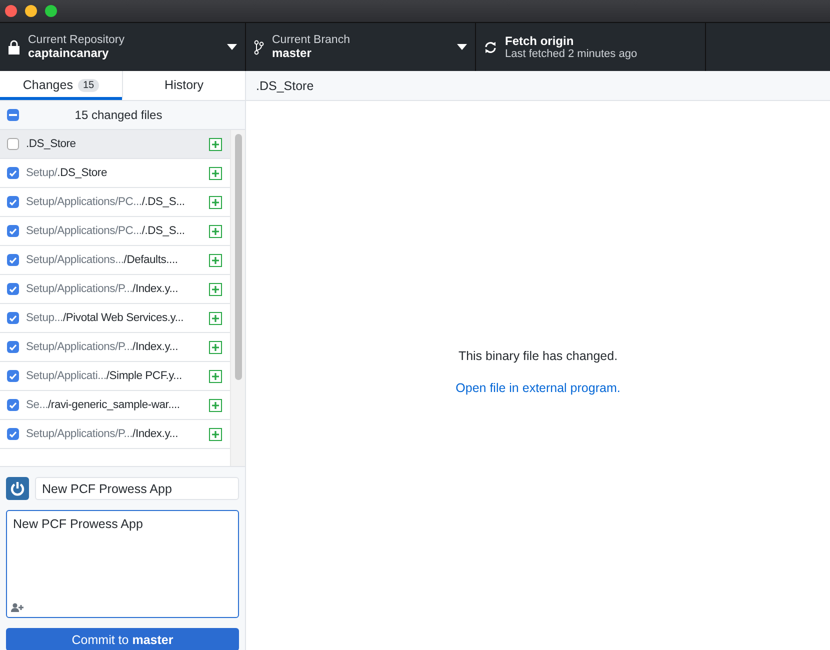 This screenshot has width=830, height=650. Describe the element at coordinates (540, 41) in the screenshot. I see `fetch-title: Fetch origin` at that location.